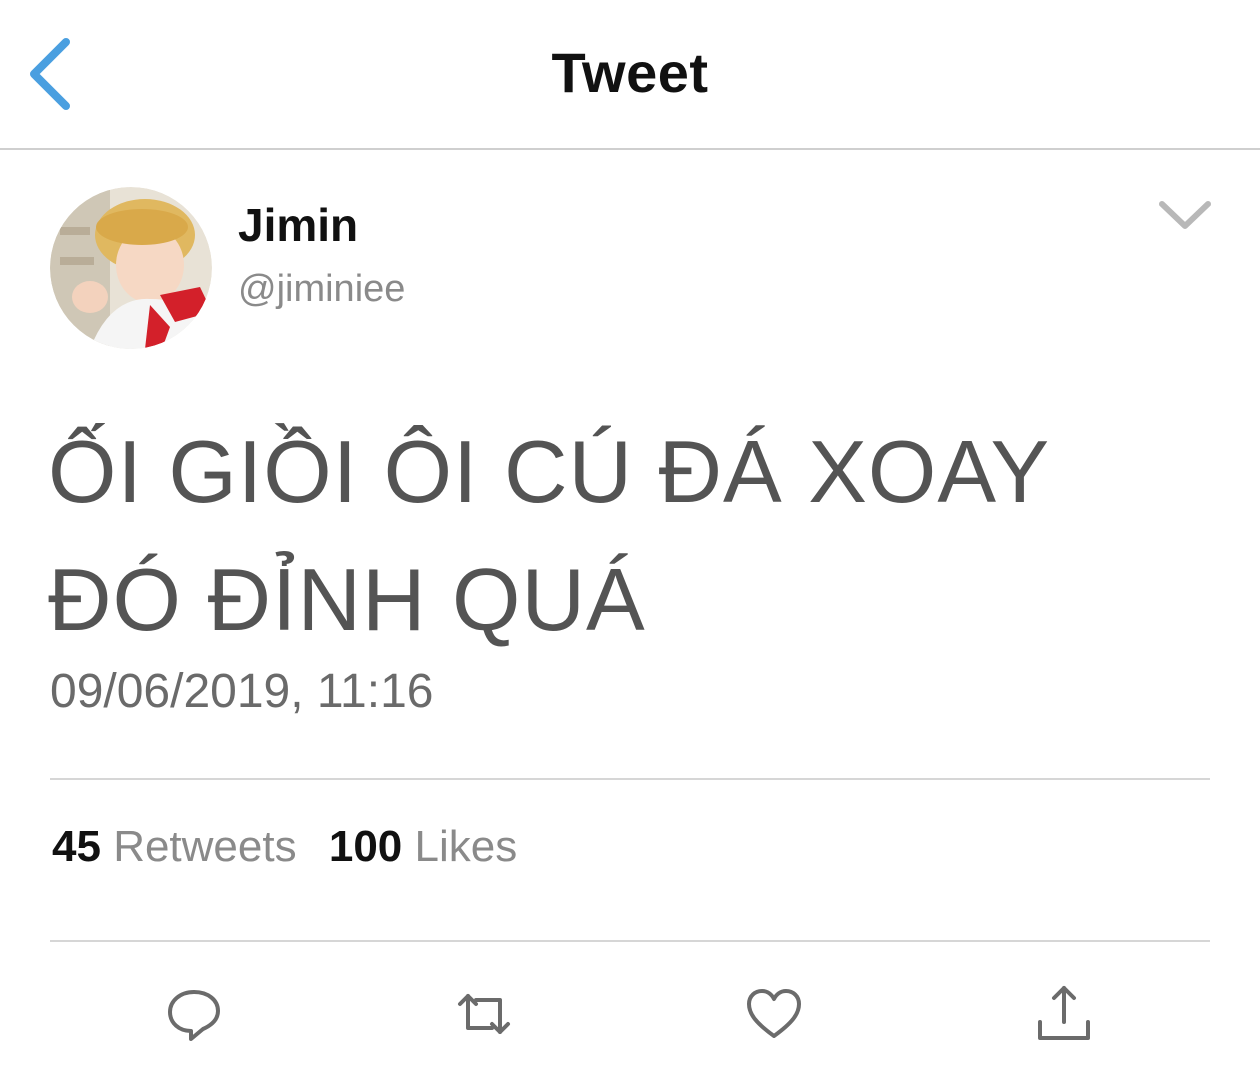  I want to click on tweet-text-line-1: ỐI GIỒI ÔI CÚ ĐÁ XOAY, so click(549, 471).